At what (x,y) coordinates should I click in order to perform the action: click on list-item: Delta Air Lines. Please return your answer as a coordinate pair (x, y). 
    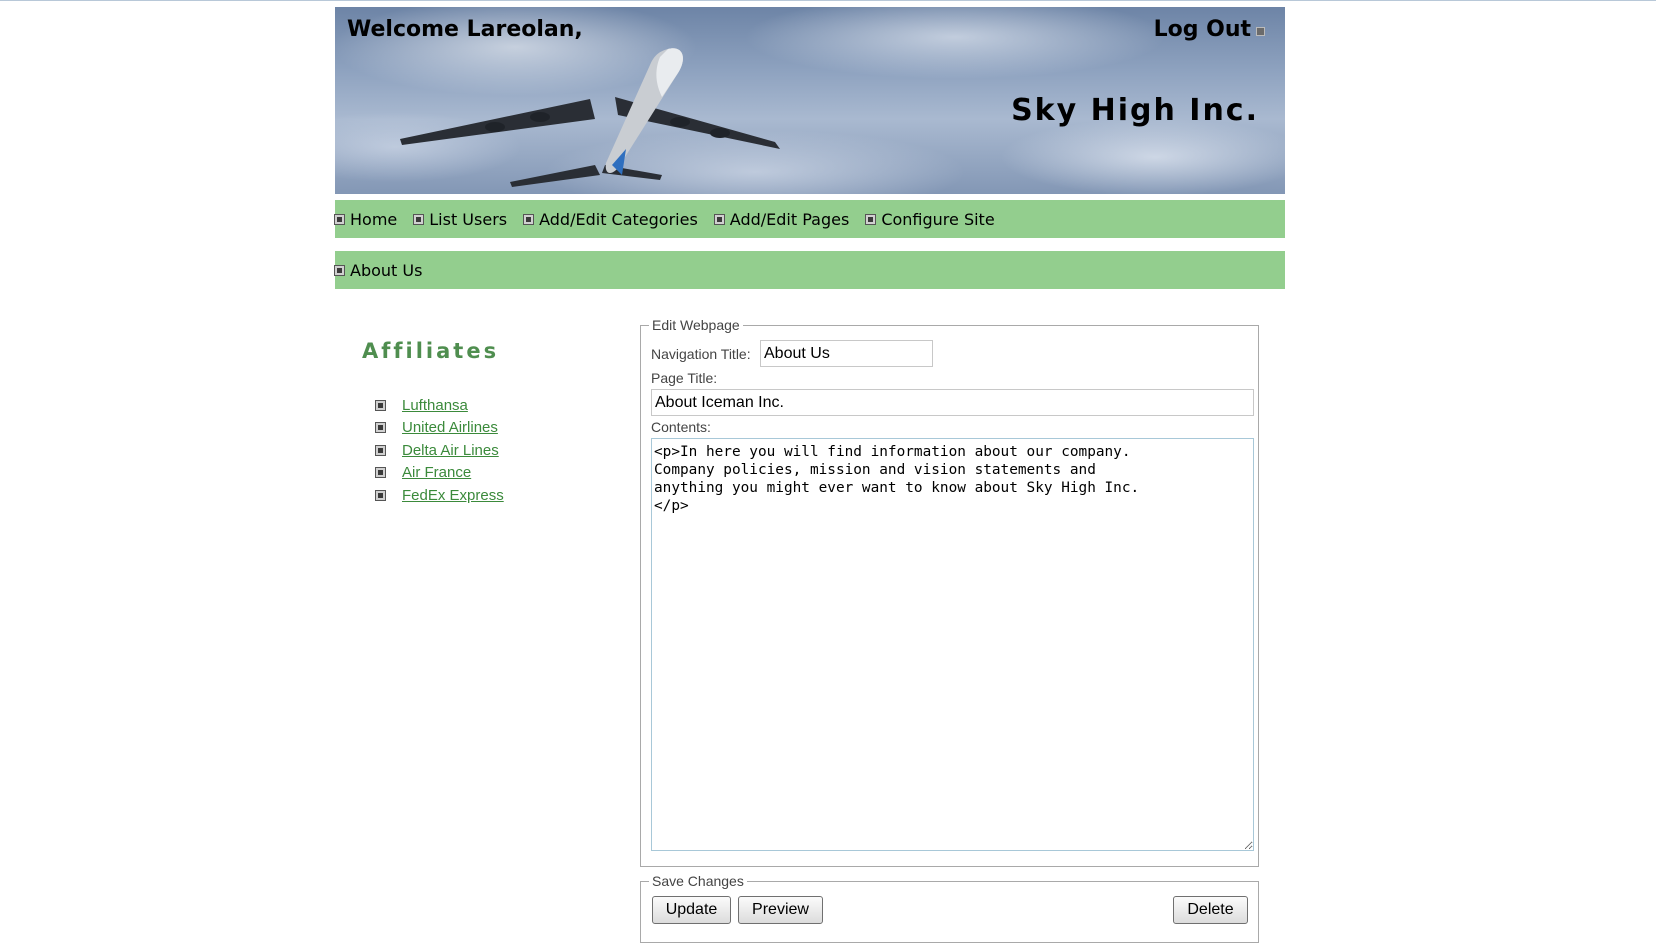
    Looking at the image, I should click on (439, 450).